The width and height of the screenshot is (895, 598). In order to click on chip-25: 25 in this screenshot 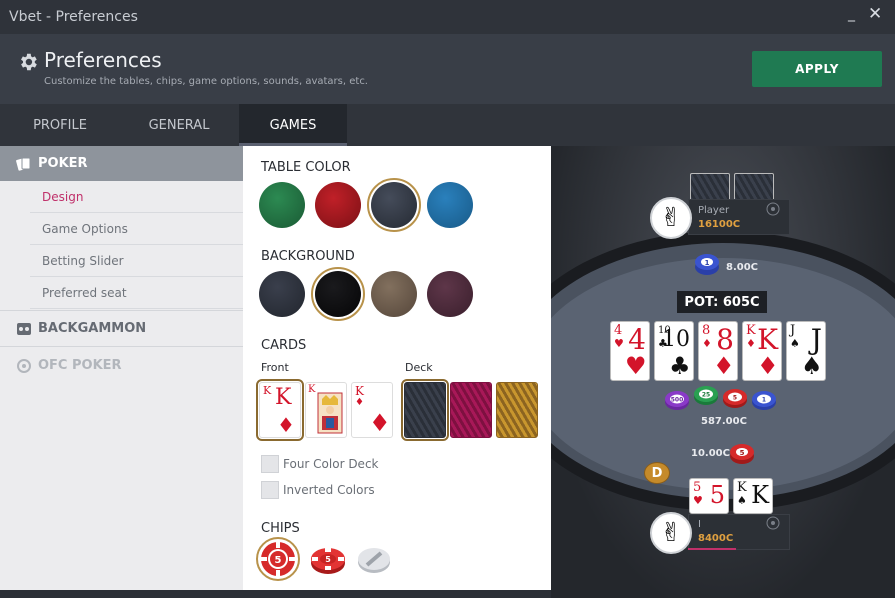, I will do `click(706, 395)`.